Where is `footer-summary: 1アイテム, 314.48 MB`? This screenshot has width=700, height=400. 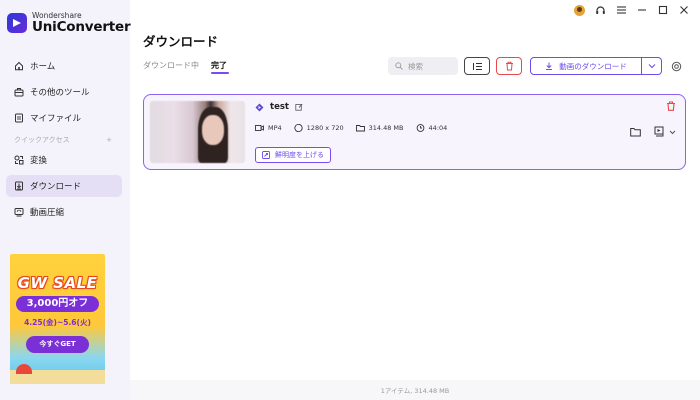
footer-summary: 1アイテム, 314.48 MB is located at coordinates (415, 391).